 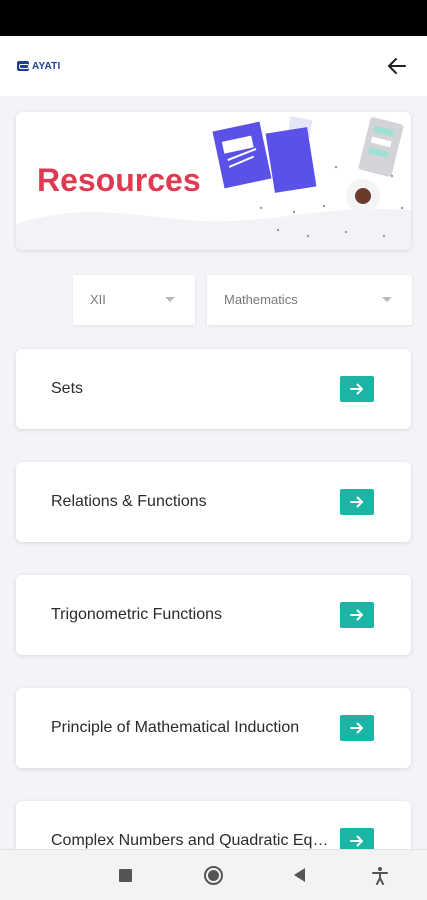 I want to click on chapter-label: Relations & Functions, so click(x=129, y=501).